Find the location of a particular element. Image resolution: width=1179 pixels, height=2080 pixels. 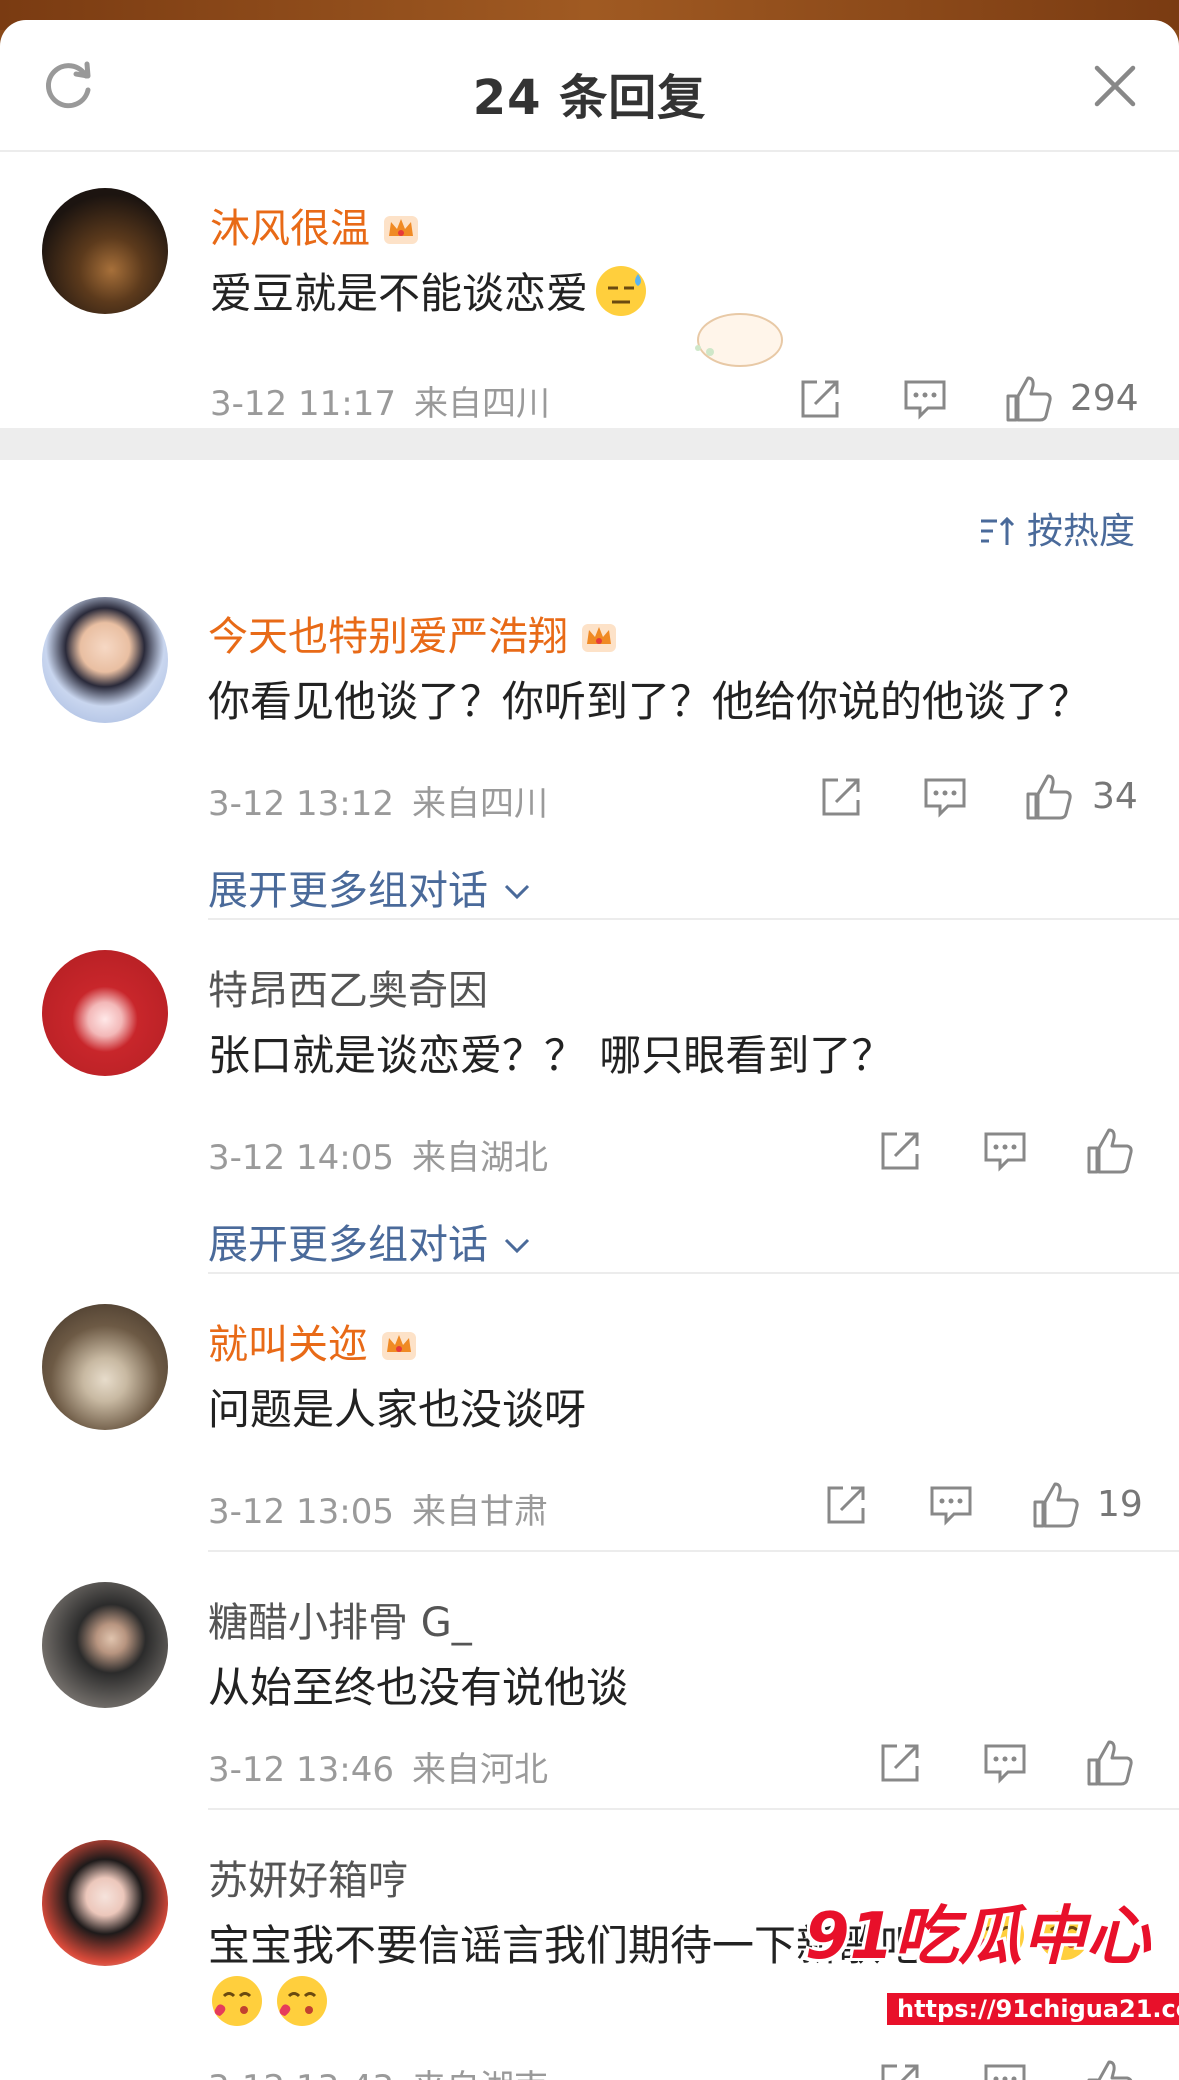

sheet-header: 24 条回复 is located at coordinates (589, 86).